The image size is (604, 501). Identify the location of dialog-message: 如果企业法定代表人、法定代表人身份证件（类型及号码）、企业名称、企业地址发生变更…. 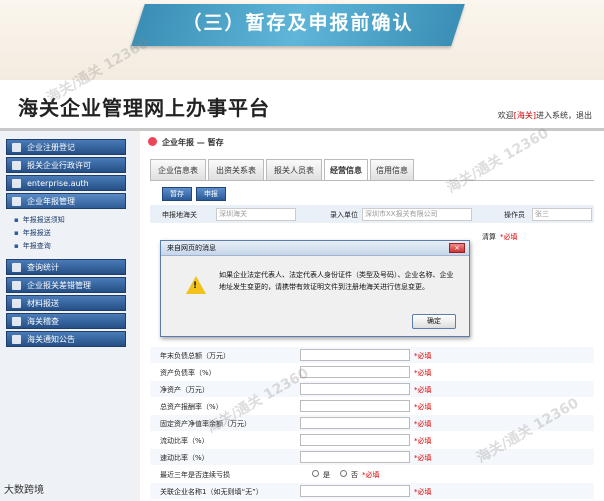
(336, 281).